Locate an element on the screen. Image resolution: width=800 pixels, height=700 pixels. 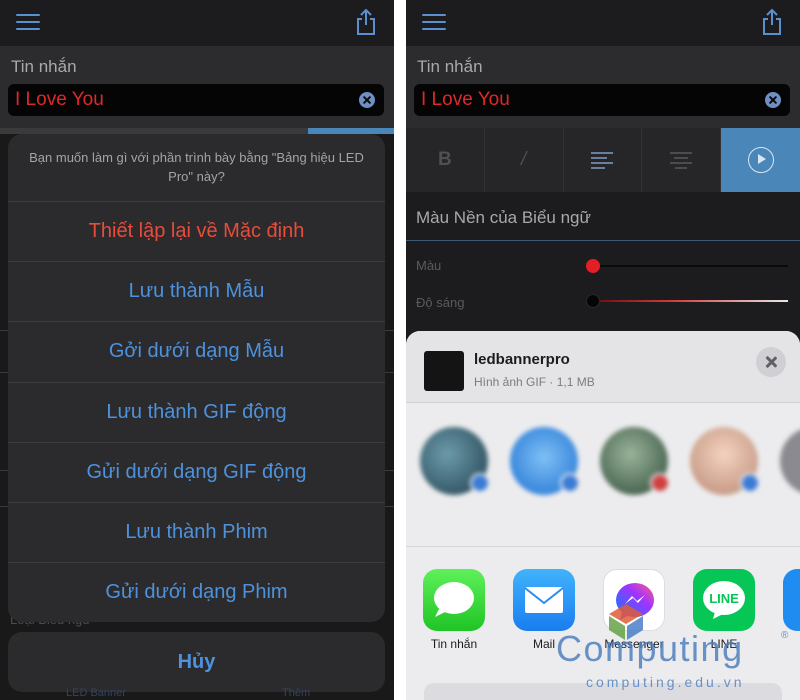
align-left-button is located at coordinates (603, 160).